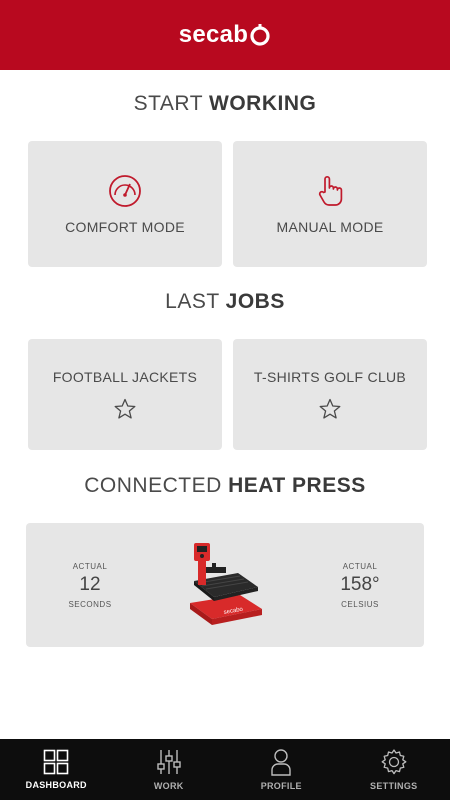 The height and width of the screenshot is (800, 450). What do you see at coordinates (56, 762) in the screenshot?
I see `grid-icon` at bounding box center [56, 762].